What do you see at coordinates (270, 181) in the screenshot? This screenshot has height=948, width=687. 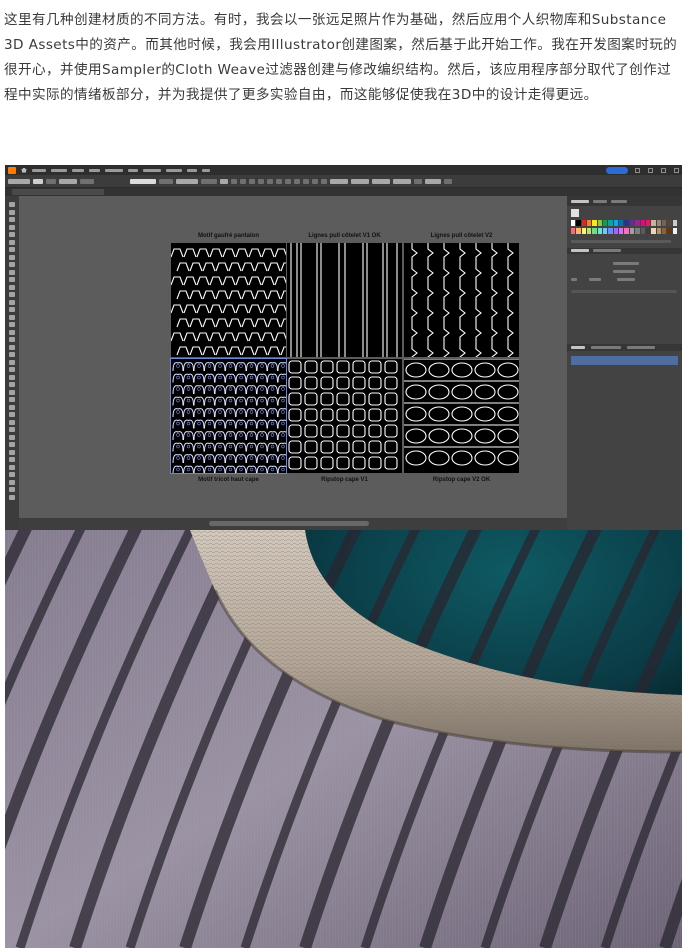 I see `align-top-icon` at bounding box center [270, 181].